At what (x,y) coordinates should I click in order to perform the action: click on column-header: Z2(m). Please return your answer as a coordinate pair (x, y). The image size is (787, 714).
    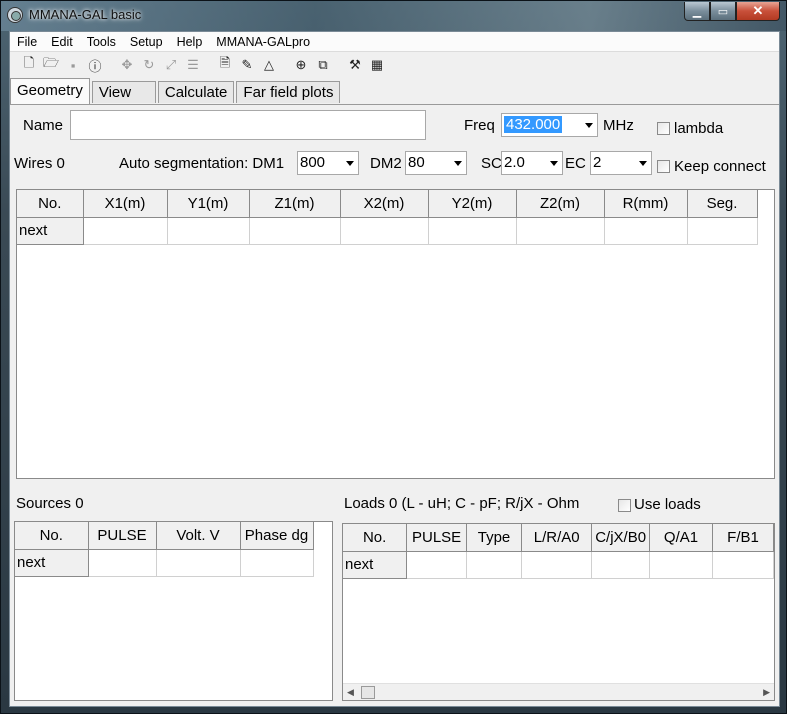
    Looking at the image, I should click on (560, 204).